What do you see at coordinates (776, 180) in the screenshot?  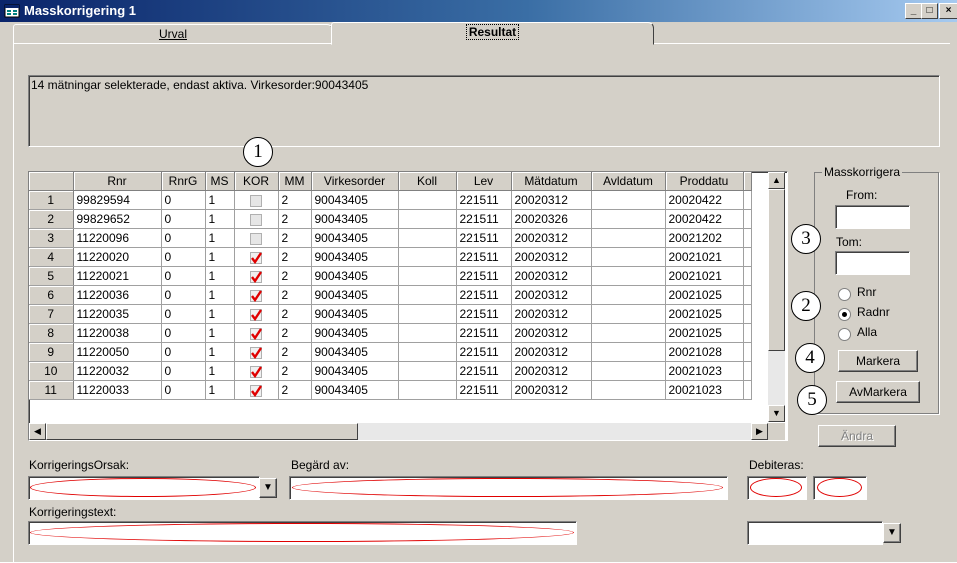 I see `scroll-up-icon: ▲` at bounding box center [776, 180].